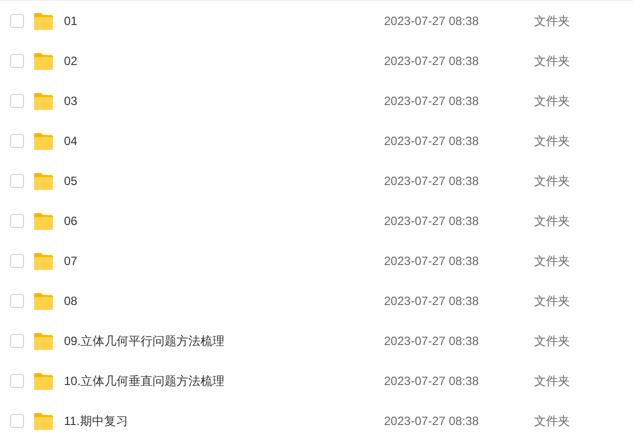 Image resolution: width=633 pixels, height=448 pixels. What do you see at coordinates (224, 421) in the screenshot?
I see `file-name: 11.期中复习` at bounding box center [224, 421].